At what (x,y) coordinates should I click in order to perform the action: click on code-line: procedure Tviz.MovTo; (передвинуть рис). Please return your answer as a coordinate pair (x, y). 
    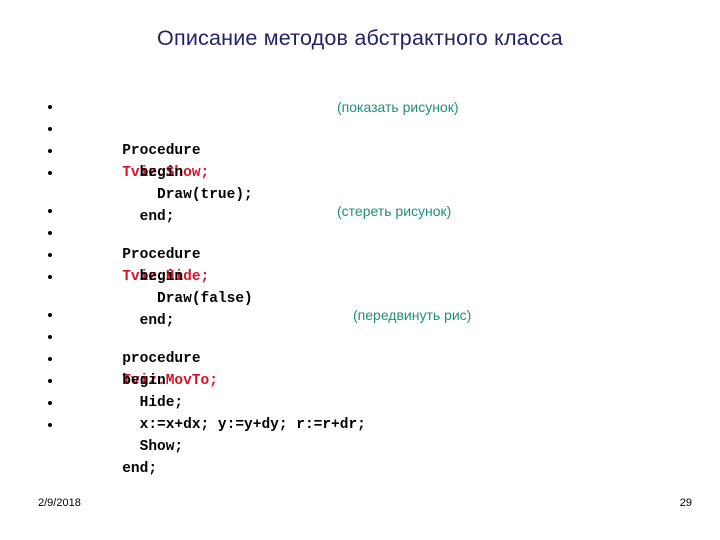
    Looking at the image, I should click on (370, 346).